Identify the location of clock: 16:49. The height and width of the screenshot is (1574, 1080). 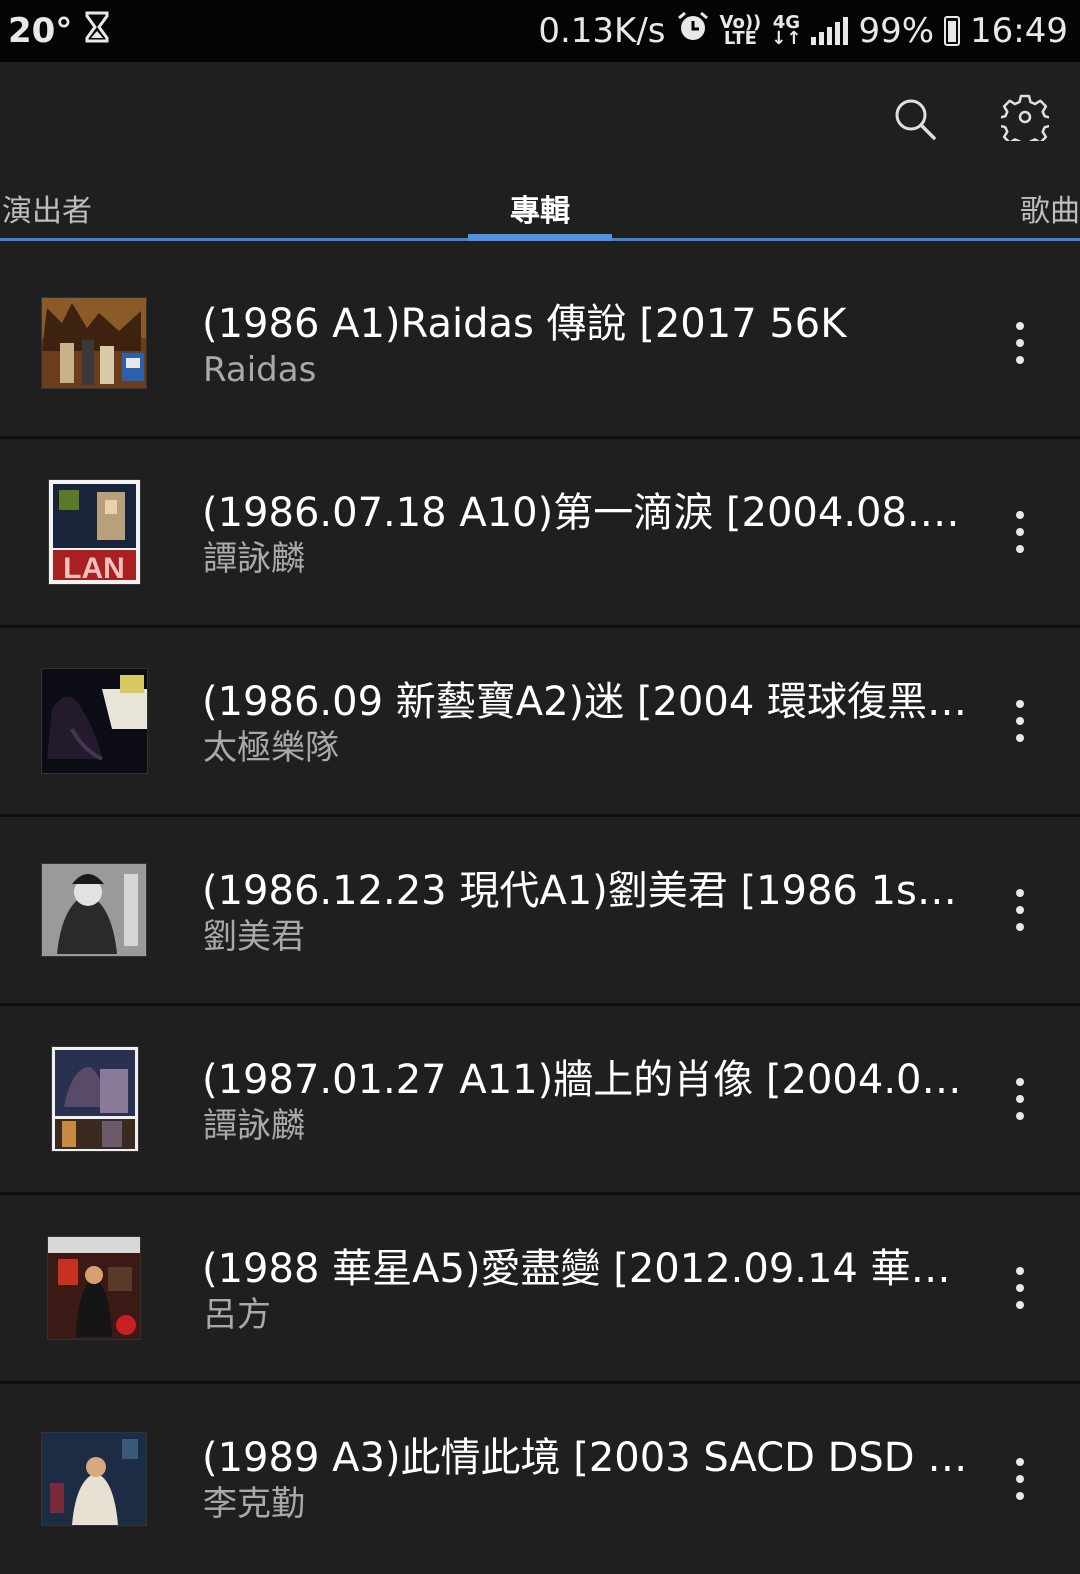
(1019, 31).